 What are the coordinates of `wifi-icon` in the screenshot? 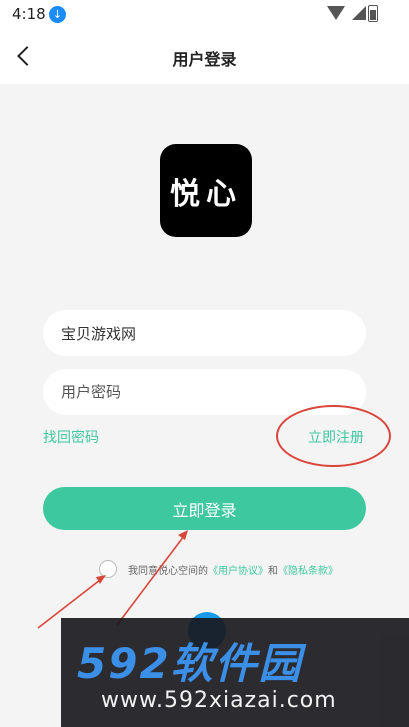 It's located at (336, 13).